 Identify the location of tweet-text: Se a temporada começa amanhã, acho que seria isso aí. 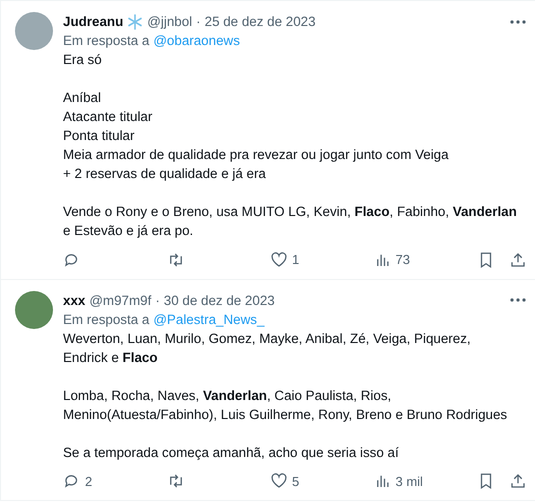
(231, 453).